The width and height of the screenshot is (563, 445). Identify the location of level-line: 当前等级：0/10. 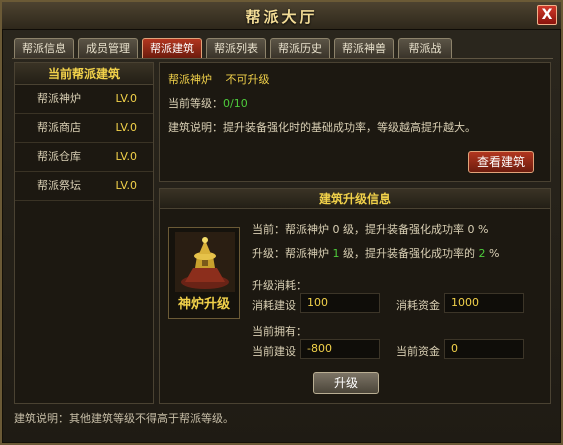
(208, 103).